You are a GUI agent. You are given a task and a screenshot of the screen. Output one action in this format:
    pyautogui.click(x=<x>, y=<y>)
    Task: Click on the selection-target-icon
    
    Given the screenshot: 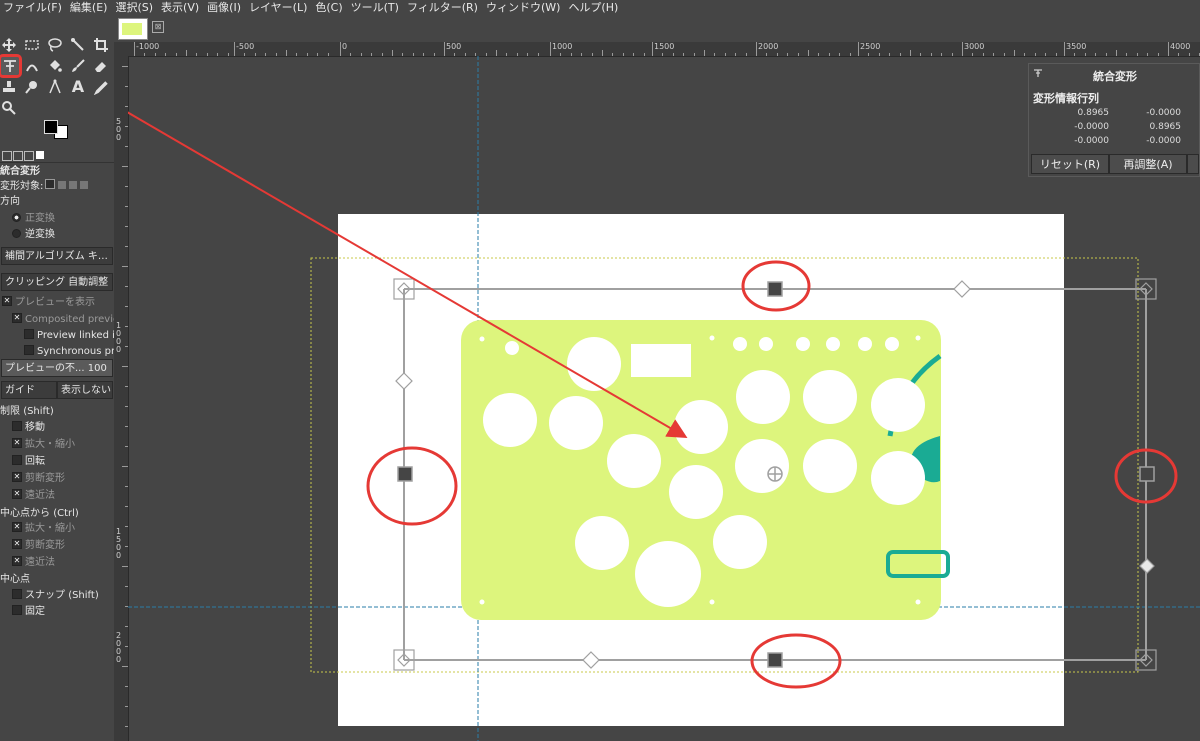 What is the action you would take?
    pyautogui.click(x=62, y=185)
    